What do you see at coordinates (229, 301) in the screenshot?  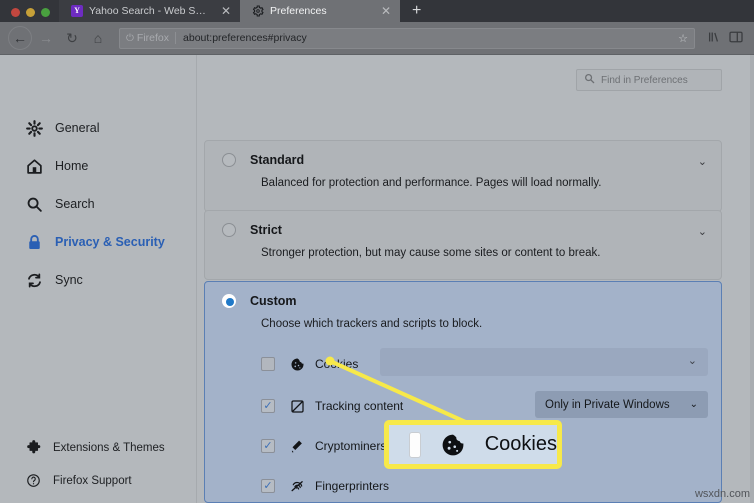 I see `radio-custom` at bounding box center [229, 301].